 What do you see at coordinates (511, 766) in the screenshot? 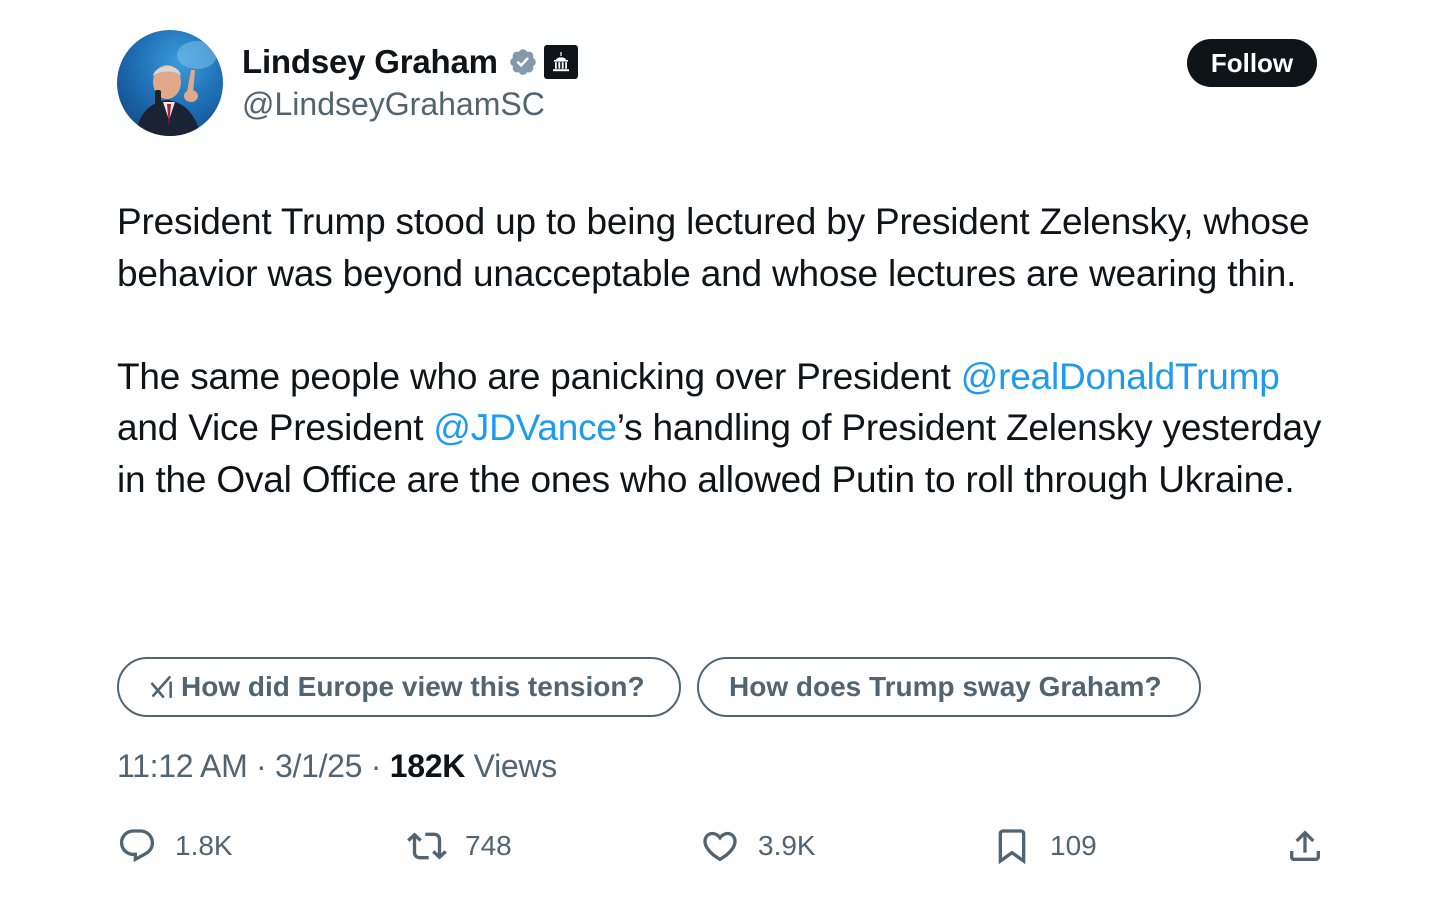
I see `views-label: Views` at bounding box center [511, 766].